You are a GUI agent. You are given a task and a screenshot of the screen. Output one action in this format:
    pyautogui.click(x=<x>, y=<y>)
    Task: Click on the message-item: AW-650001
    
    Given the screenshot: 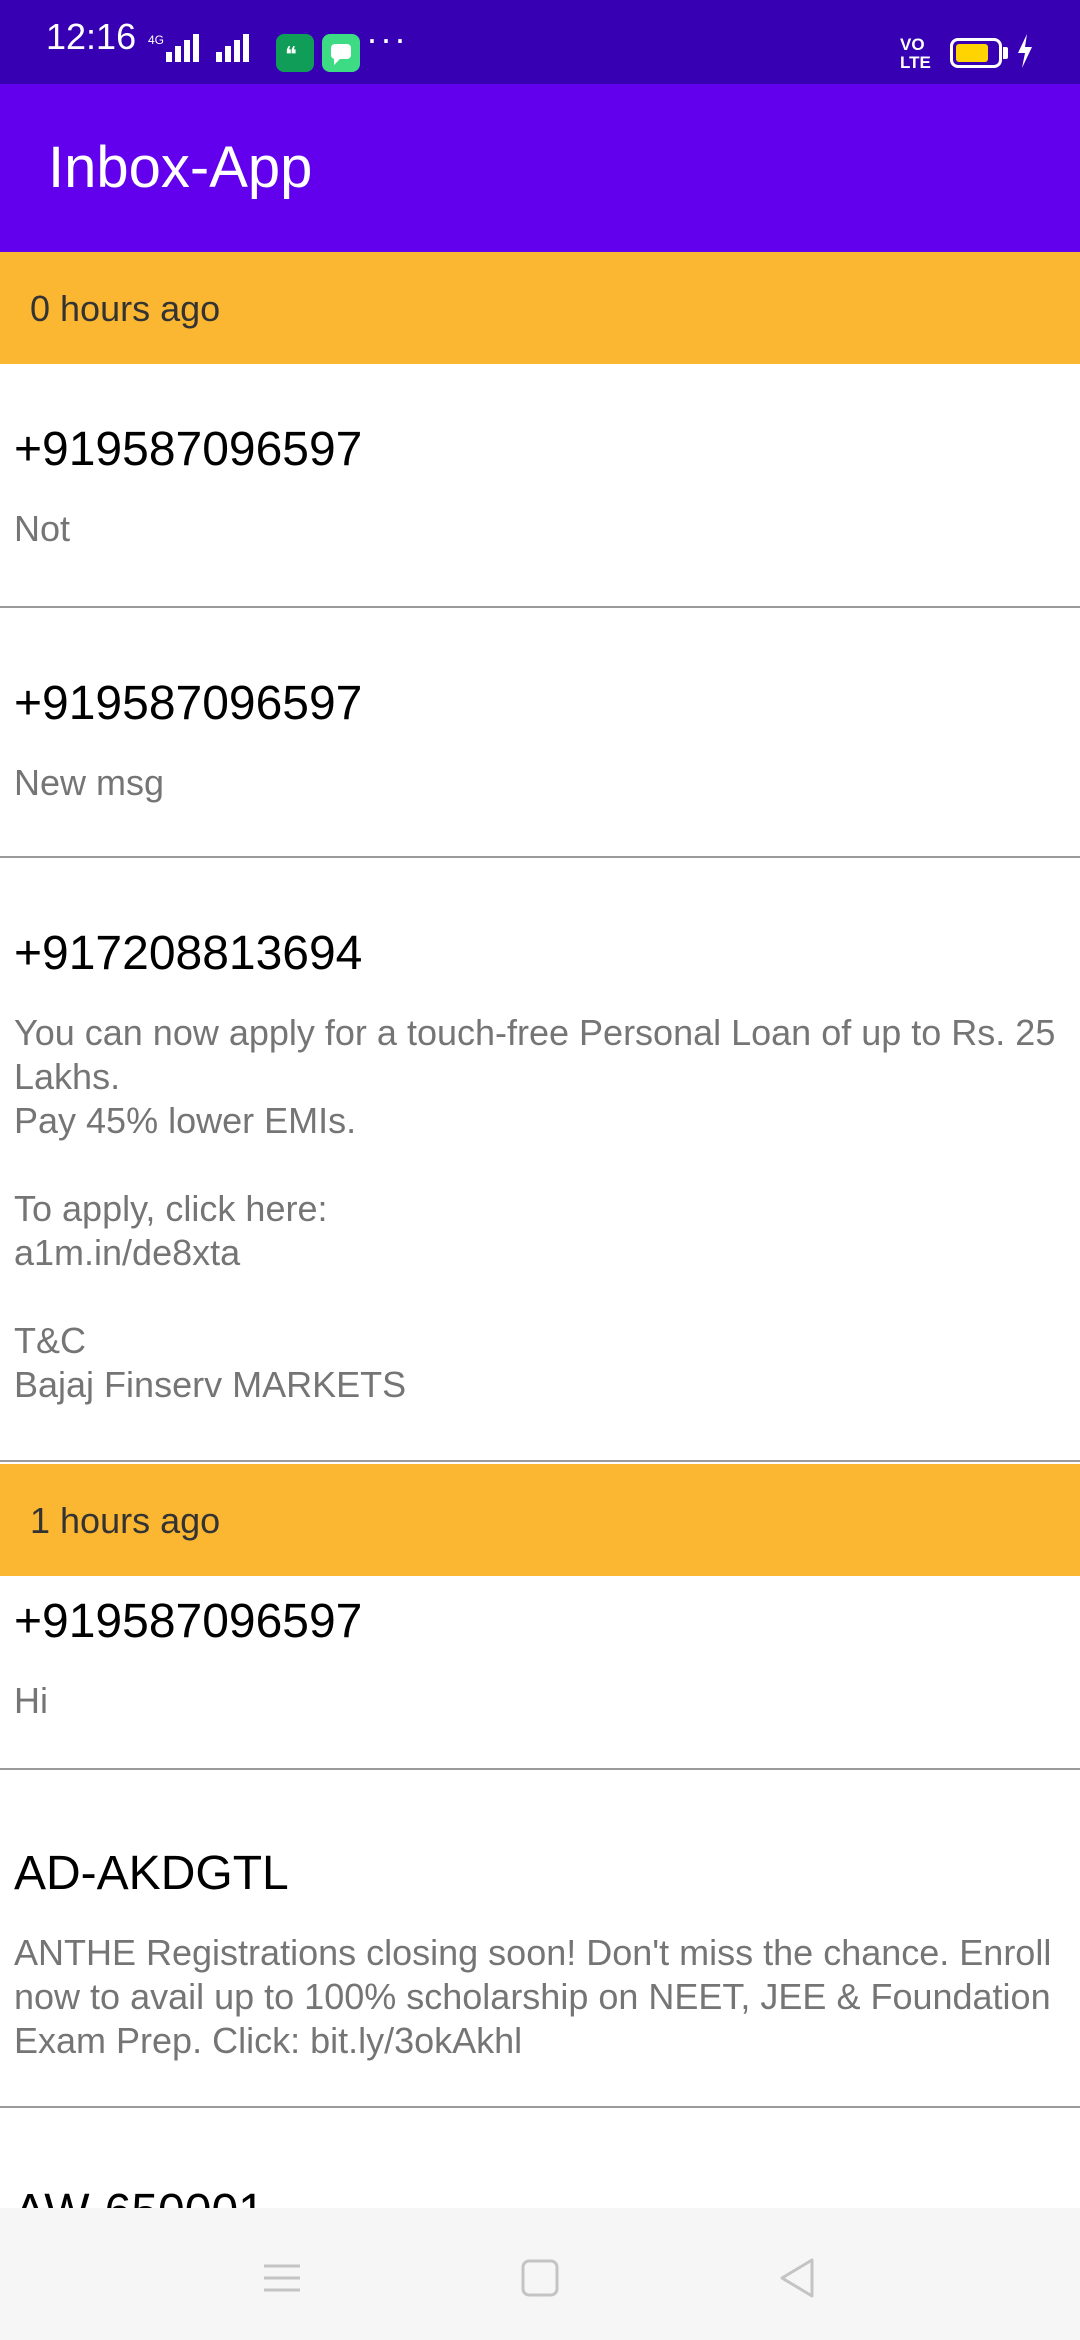 What is the action you would take?
    pyautogui.click(x=540, y=2158)
    